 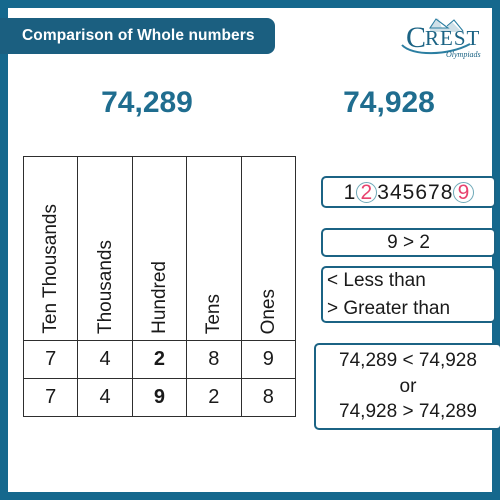 I want to click on table-cell: 2, so click(x=214, y=397).